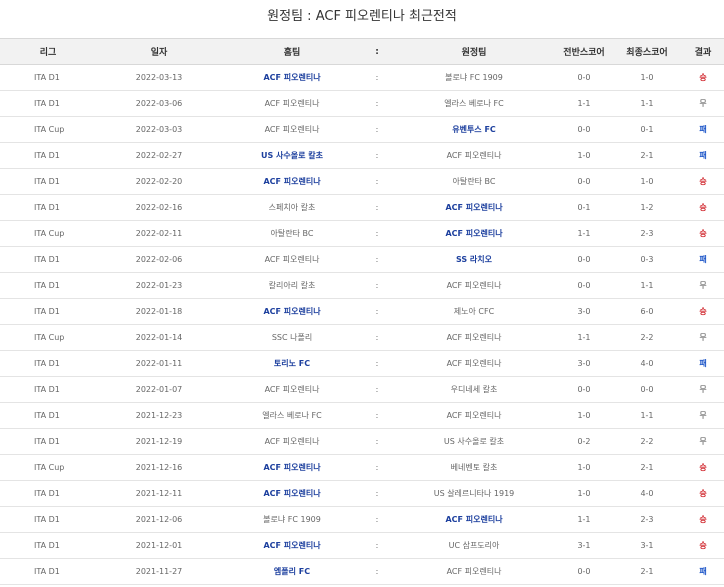 The height and width of the screenshot is (587, 724). Describe the element at coordinates (159, 571) in the screenshot. I see `date-cell: 2021-11-27` at that location.